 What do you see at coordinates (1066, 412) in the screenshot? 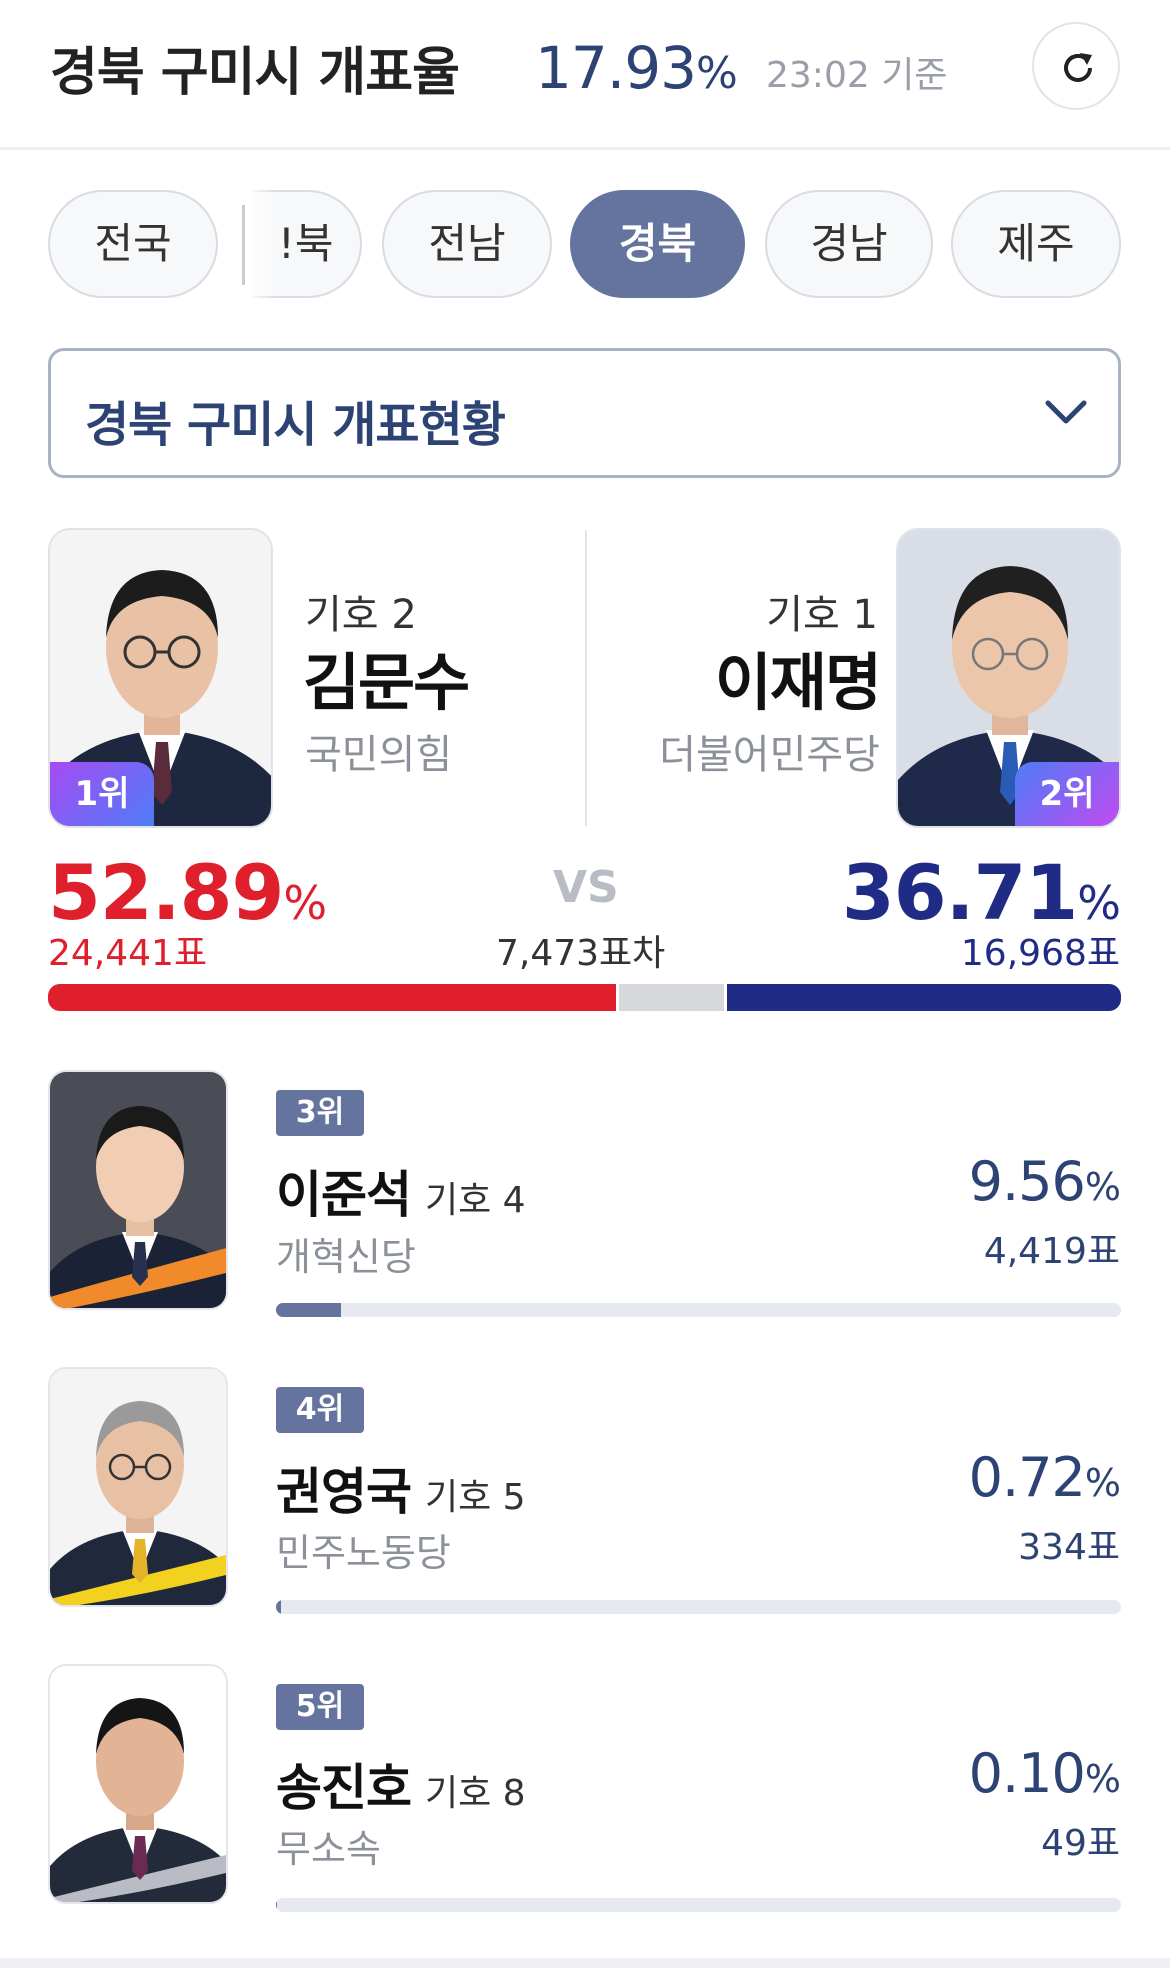
I see `chevron-down-icon` at bounding box center [1066, 412].